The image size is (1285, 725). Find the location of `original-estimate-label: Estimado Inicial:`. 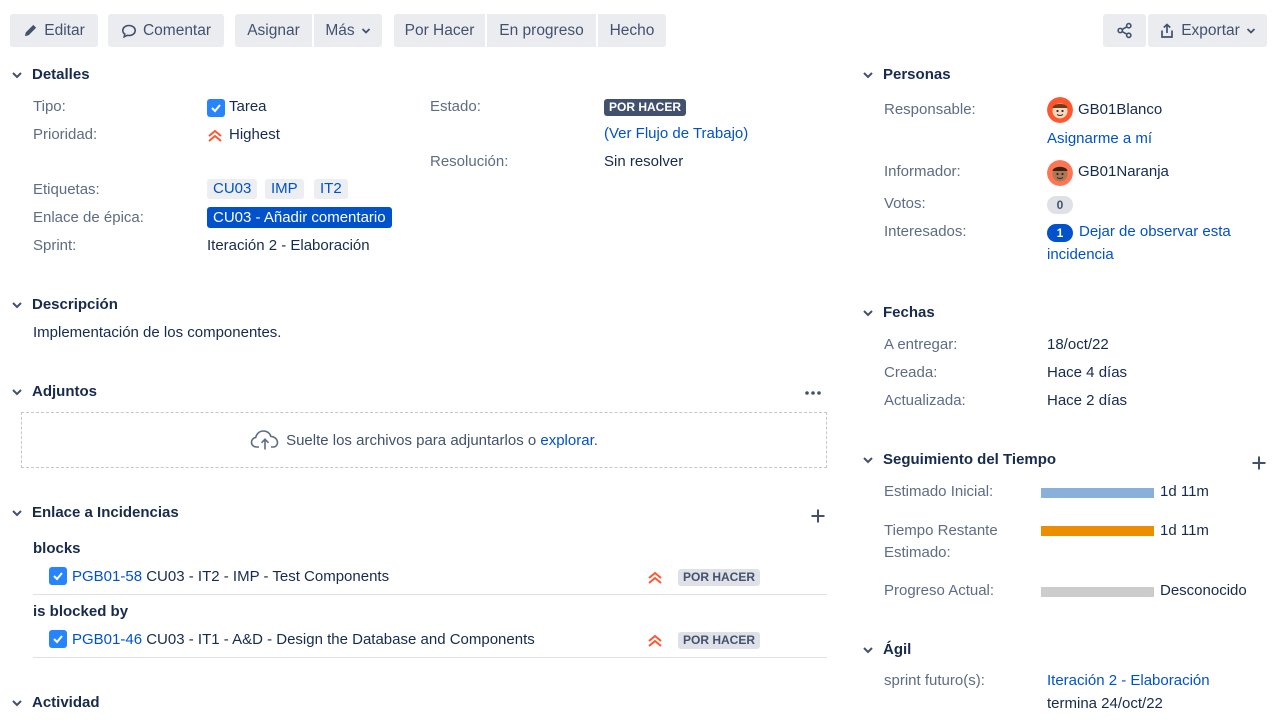

original-estimate-label: Estimado Inicial: is located at coordinates (939, 491).